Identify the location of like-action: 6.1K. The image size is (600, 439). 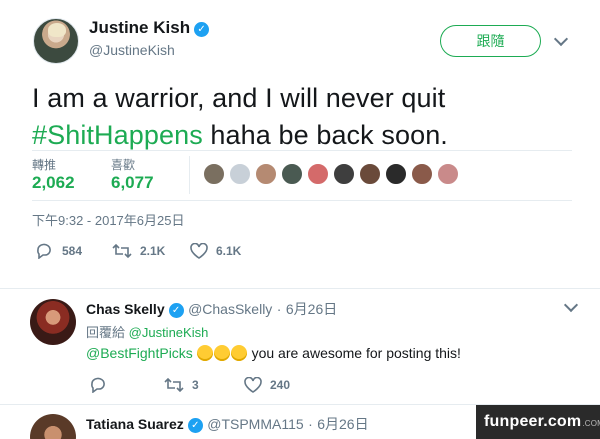
(215, 251).